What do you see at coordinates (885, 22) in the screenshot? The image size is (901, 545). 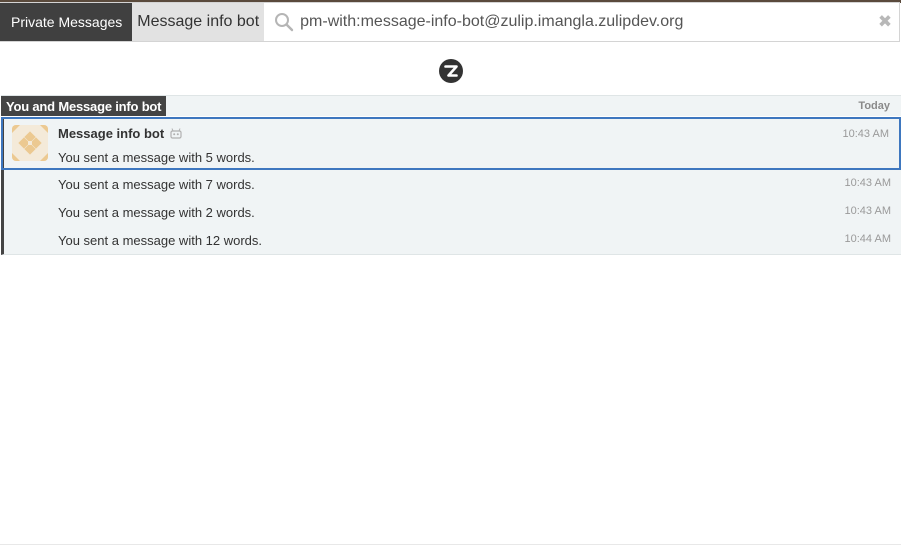 I see `close-icon: ✖` at bounding box center [885, 22].